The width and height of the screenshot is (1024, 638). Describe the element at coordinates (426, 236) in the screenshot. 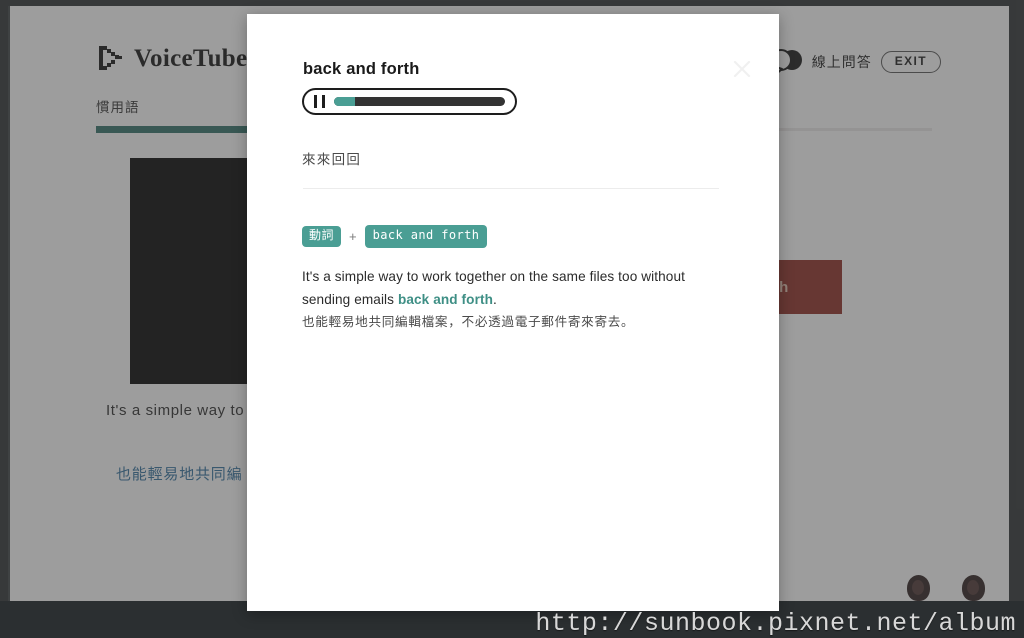

I see `phrase-badge: back and forth` at that location.